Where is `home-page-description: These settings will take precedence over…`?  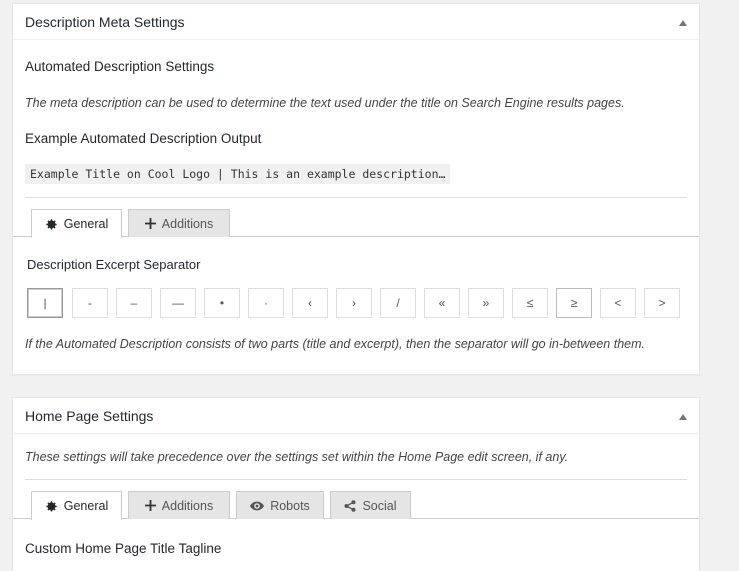 home-page-description: These settings will take precedence over… is located at coordinates (297, 457).